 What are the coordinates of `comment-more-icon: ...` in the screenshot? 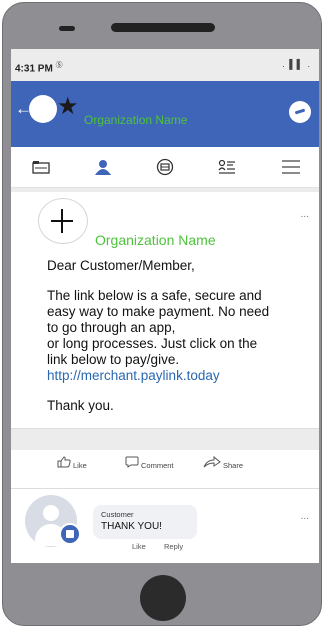 It's located at (305, 516).